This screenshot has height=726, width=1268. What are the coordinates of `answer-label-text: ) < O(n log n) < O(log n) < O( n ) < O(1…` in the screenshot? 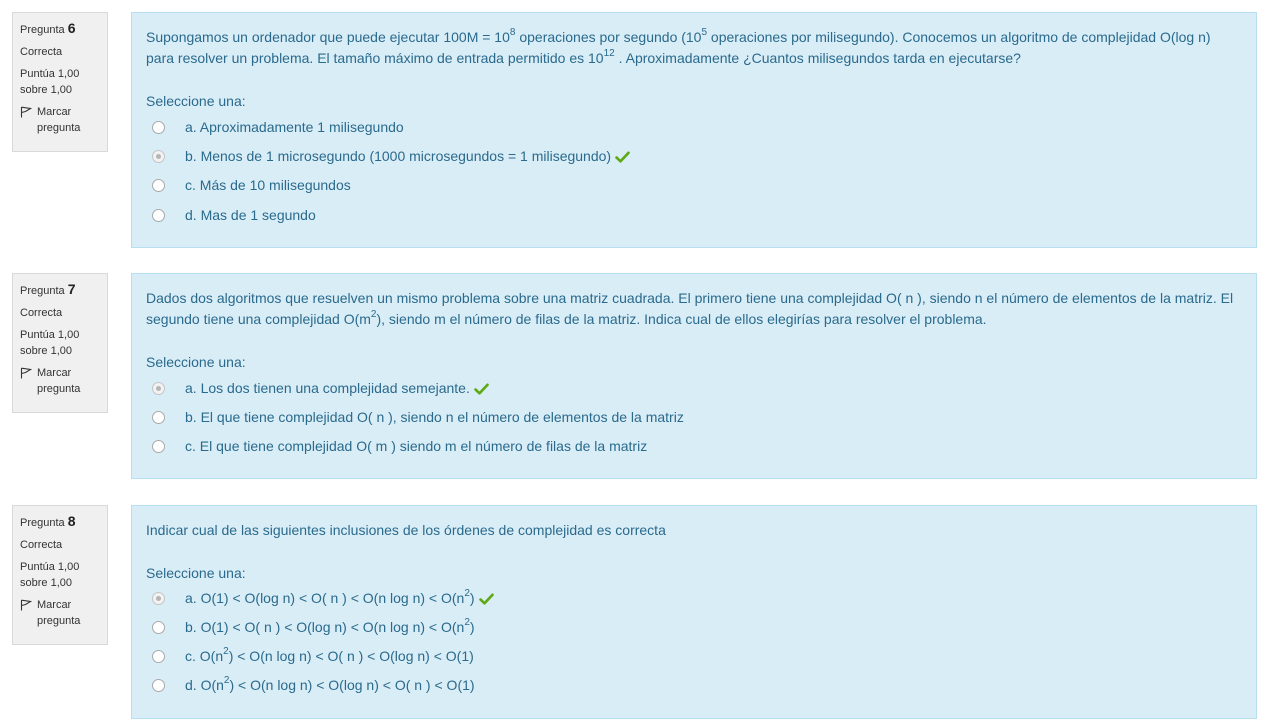 It's located at (352, 685).